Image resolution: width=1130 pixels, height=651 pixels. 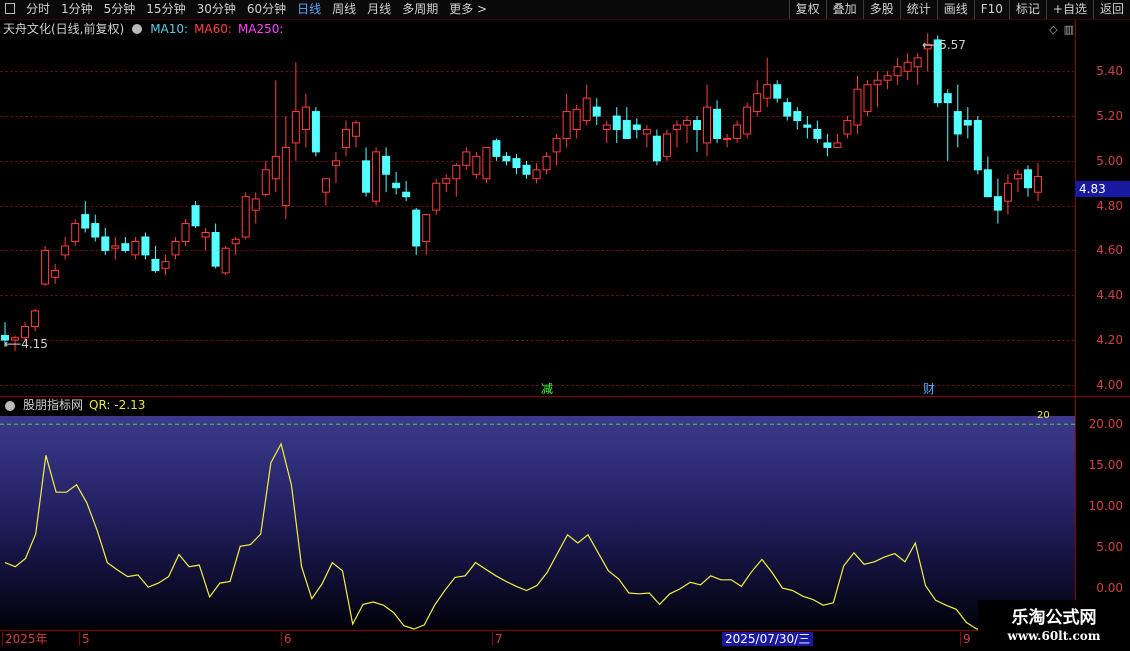 I want to click on price-axis: 5.40 5.20 5.00 4.80 4.60 4.40 4.20 4.00, so click(x=1102, y=208).